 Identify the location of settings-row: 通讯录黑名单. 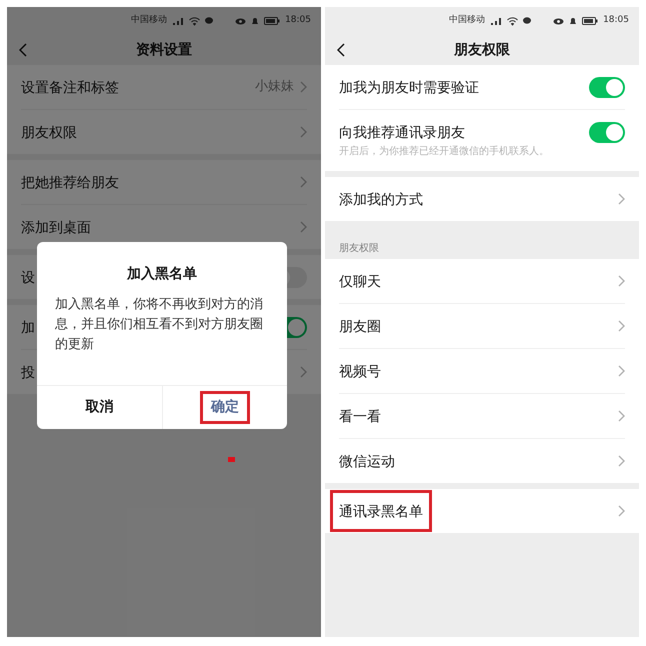
(482, 511).